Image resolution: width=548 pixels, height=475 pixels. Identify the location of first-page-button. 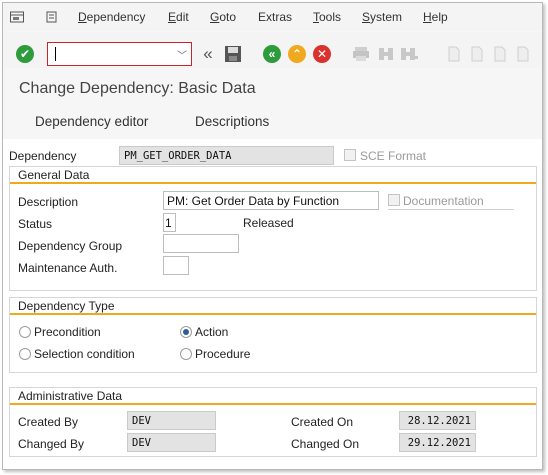
(454, 54).